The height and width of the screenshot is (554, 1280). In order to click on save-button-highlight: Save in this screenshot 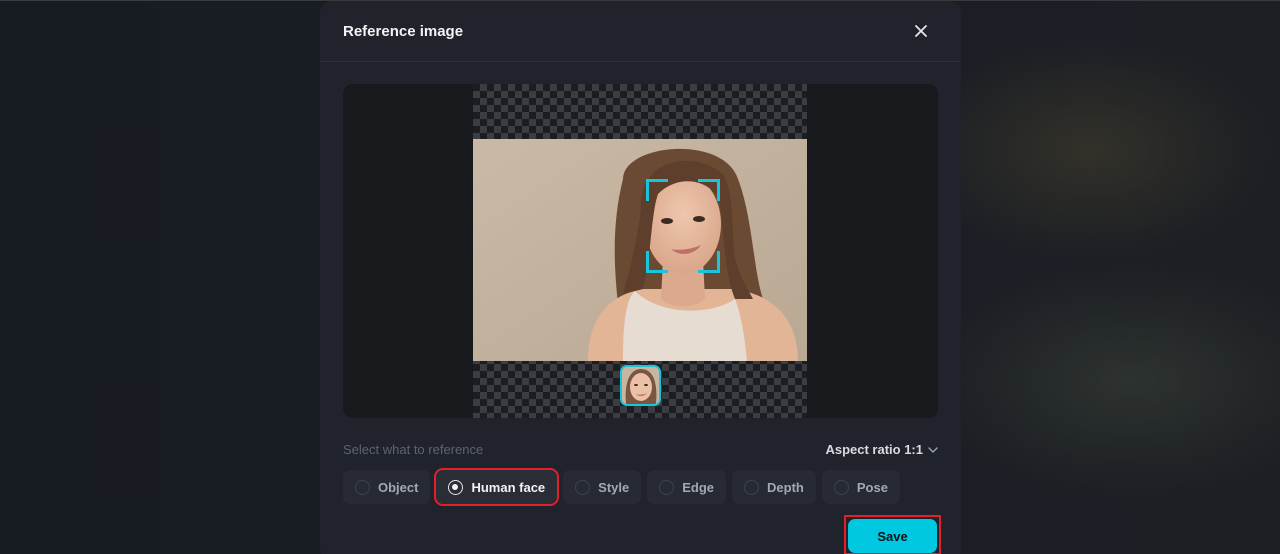, I will do `click(892, 534)`.